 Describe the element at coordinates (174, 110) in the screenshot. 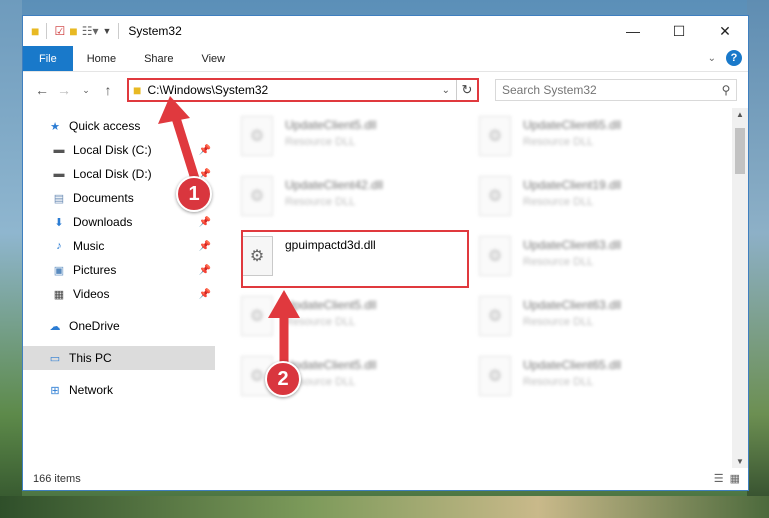

I see `arrow-one-head` at that location.